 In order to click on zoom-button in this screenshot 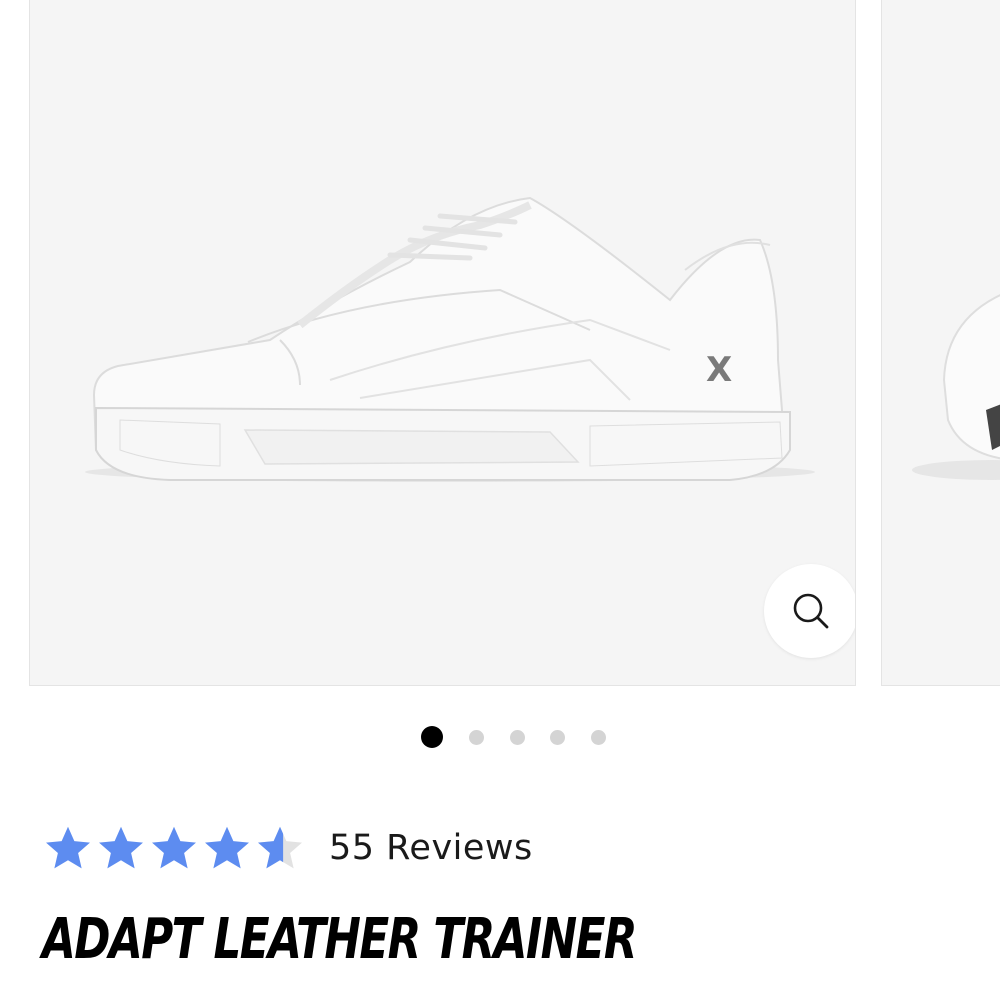, I will do `click(809, 611)`.